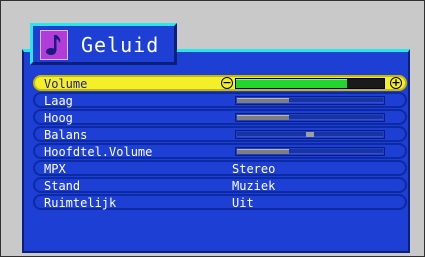 This screenshot has width=425, height=257. I want to click on menu-row-label: Volume, so click(66, 84).